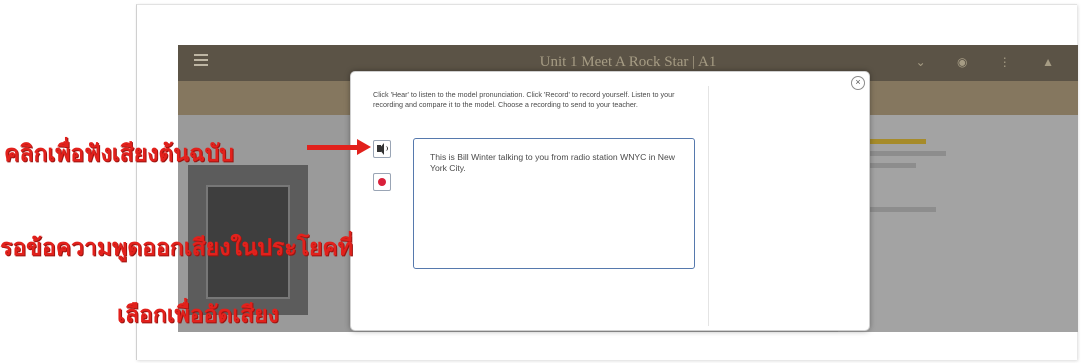  I want to click on close-button: ×, so click(858, 83).